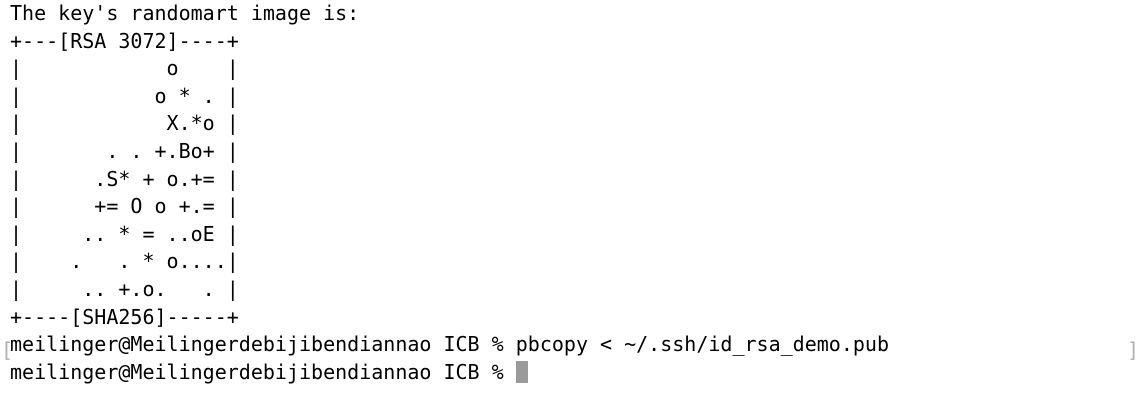 Image resolution: width=1140 pixels, height=400 pixels. What do you see at coordinates (702, 344) in the screenshot?
I see `command-text: pbcopy < ~/.ssh/id_rsa_demo.pub` at bounding box center [702, 344].